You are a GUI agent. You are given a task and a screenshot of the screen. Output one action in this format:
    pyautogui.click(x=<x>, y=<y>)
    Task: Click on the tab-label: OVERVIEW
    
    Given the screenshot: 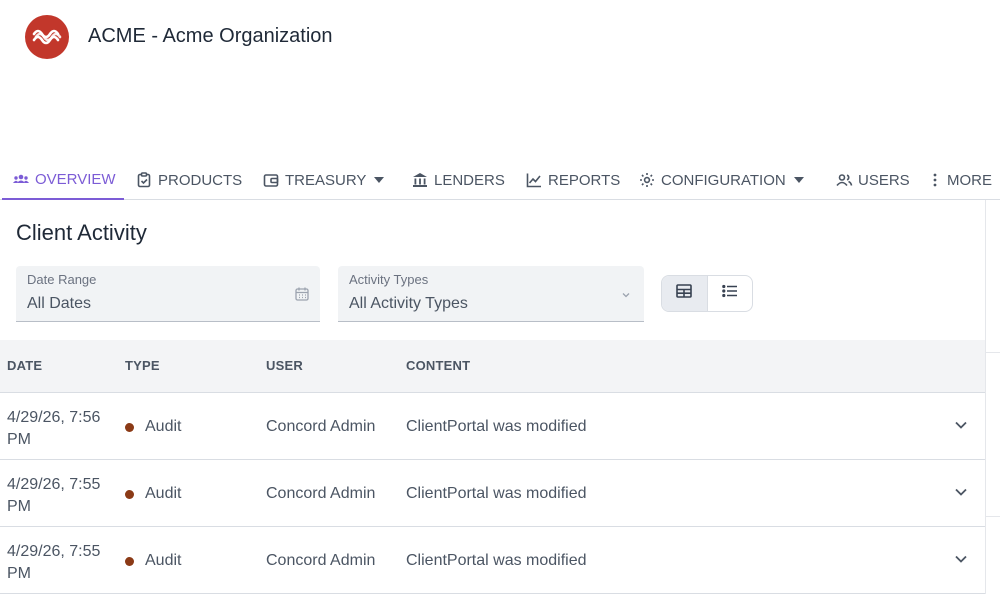 What is the action you would take?
    pyautogui.click(x=75, y=179)
    